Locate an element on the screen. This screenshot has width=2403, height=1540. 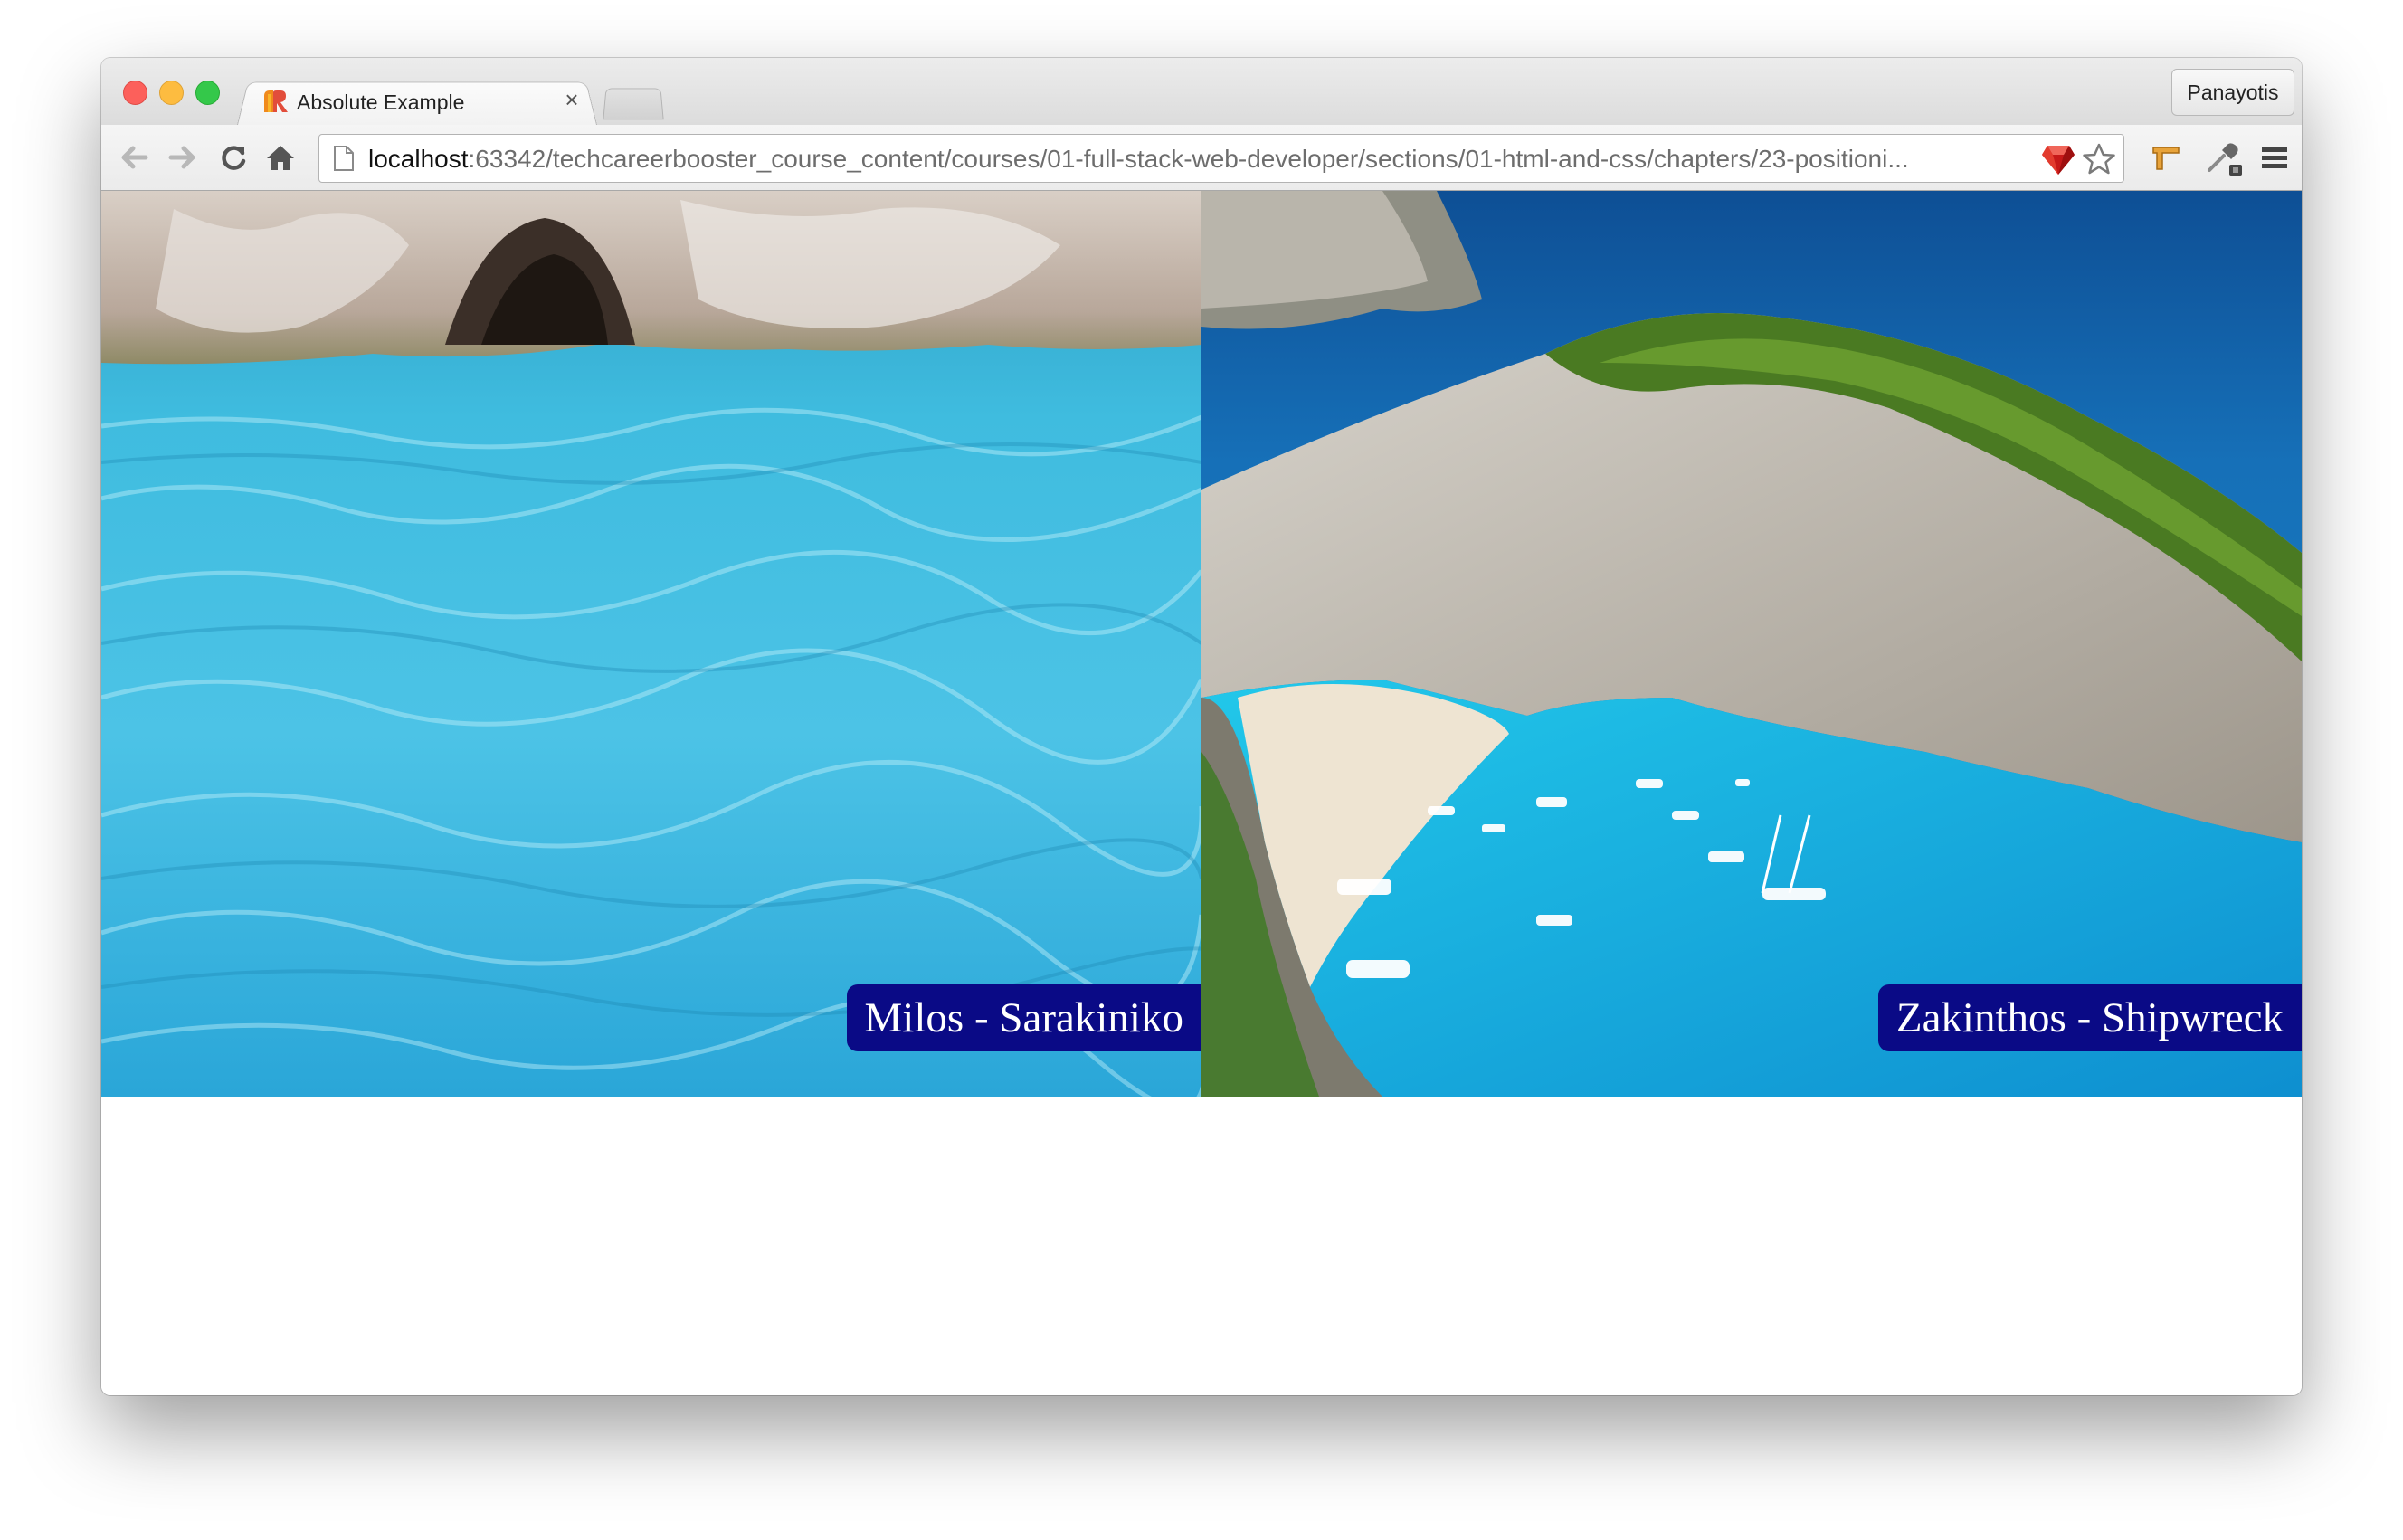
new-tab-button is located at coordinates (633, 104).